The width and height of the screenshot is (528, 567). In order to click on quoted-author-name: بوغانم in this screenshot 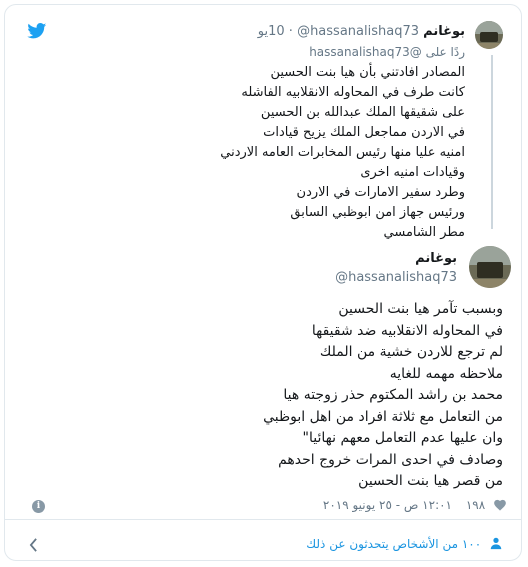, I will do `click(444, 31)`.